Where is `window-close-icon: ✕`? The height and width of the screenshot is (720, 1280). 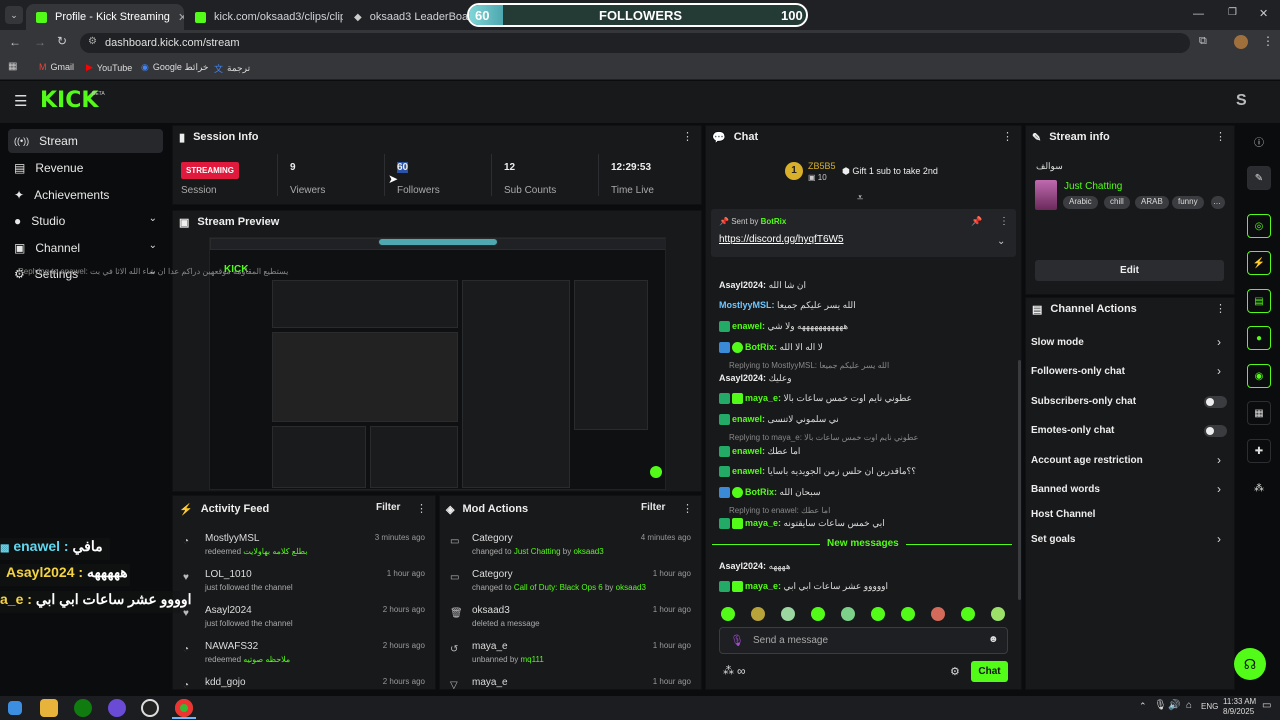 window-close-icon: ✕ is located at coordinates (1263, 13).